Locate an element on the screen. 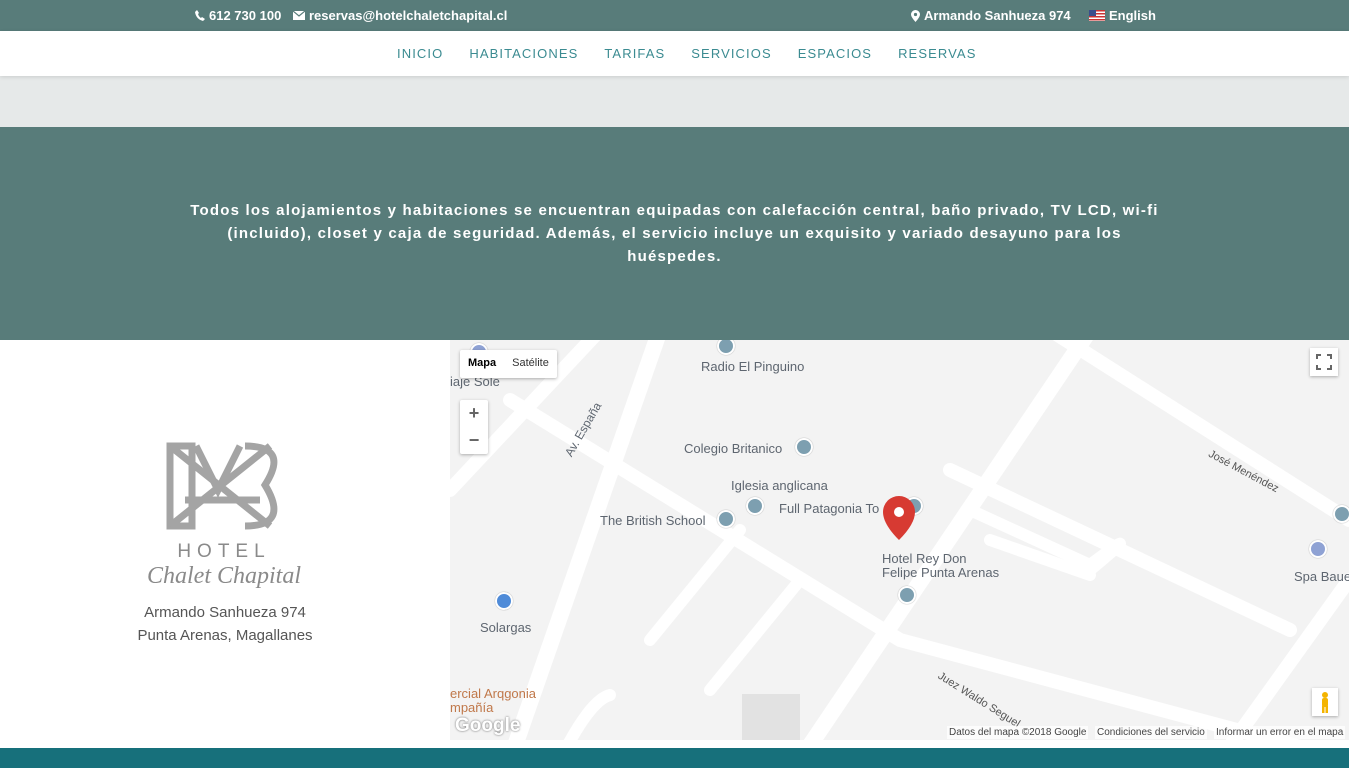 This screenshot has width=1349, height=768. email-contact: reservas@hotelchaletchapital.cl is located at coordinates (400, 15).